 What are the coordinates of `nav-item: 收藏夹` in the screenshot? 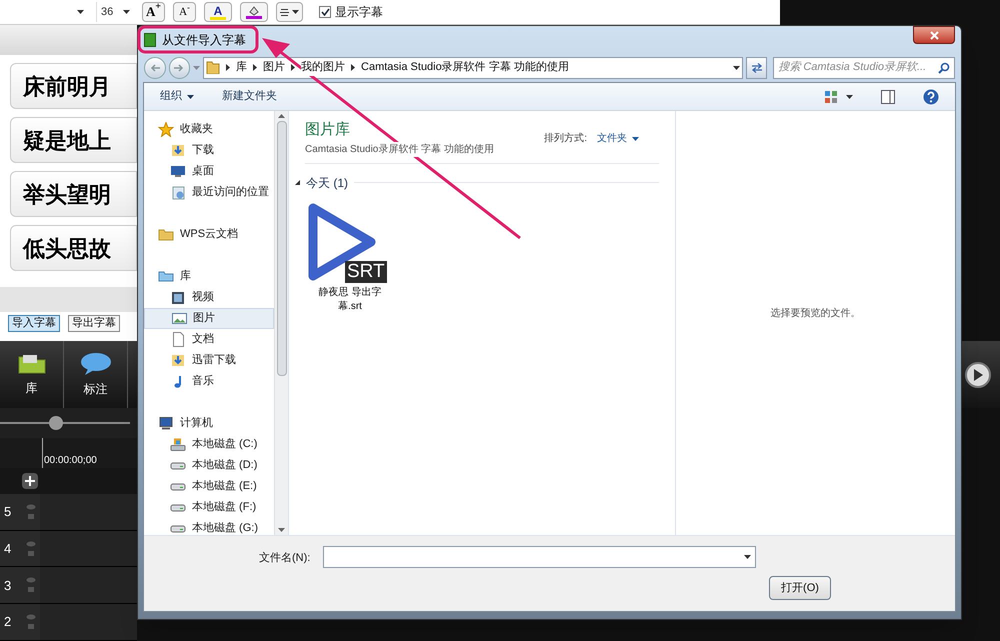 It's located at (209, 129).